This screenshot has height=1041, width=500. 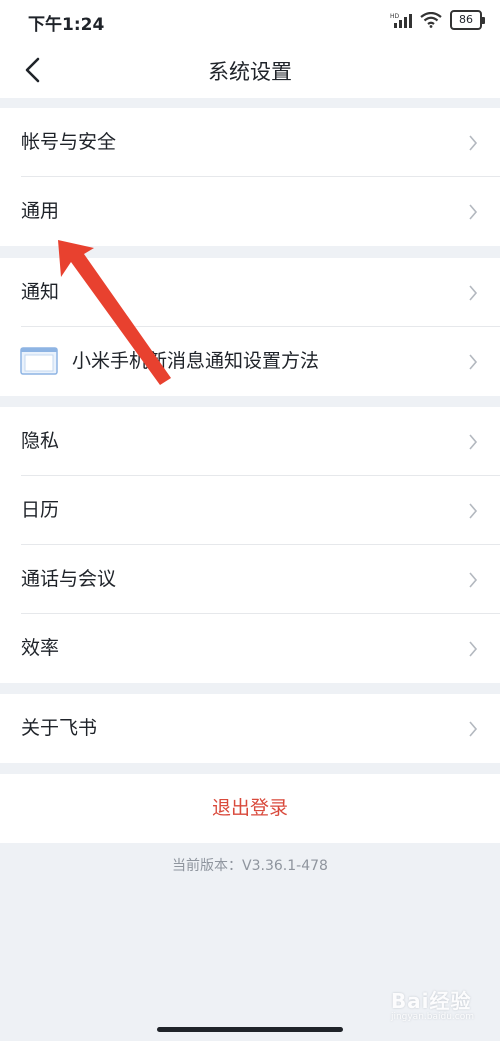 I want to click on status-bar: 下午1:24 HD 86, so click(x=250, y=21).